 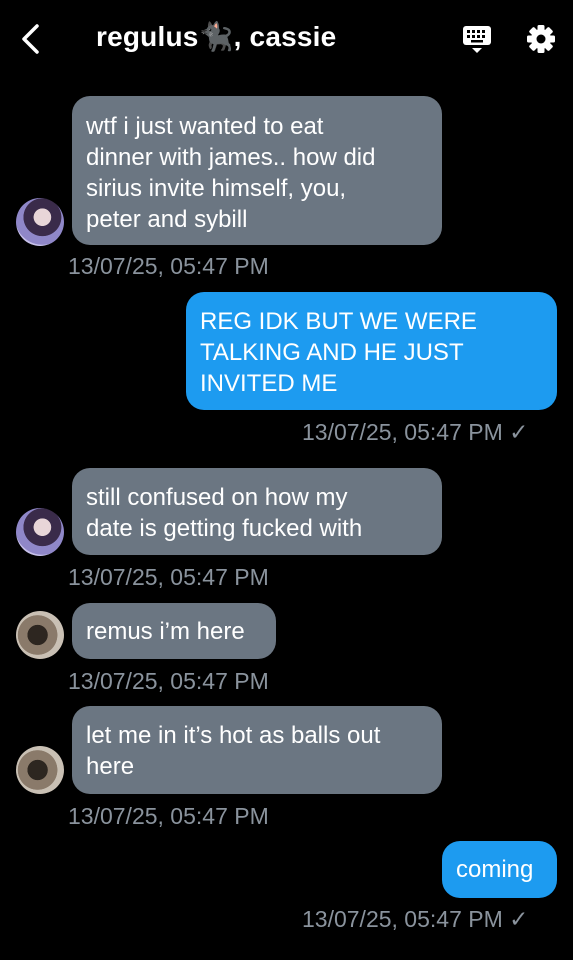 I want to click on settings-button, so click(x=541, y=39).